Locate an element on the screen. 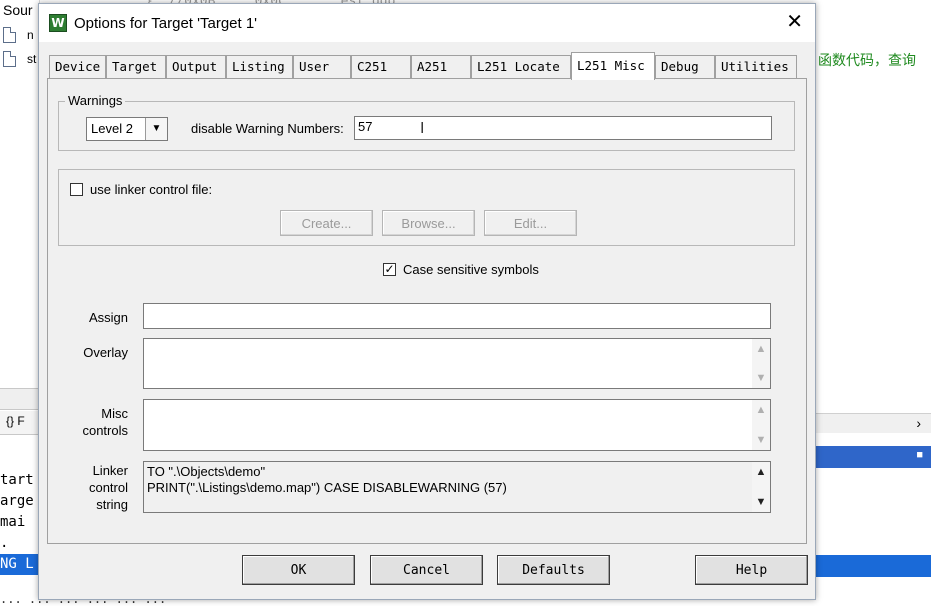 The height and width of the screenshot is (606, 931). warnings-legend: Warnings is located at coordinates (95, 100).